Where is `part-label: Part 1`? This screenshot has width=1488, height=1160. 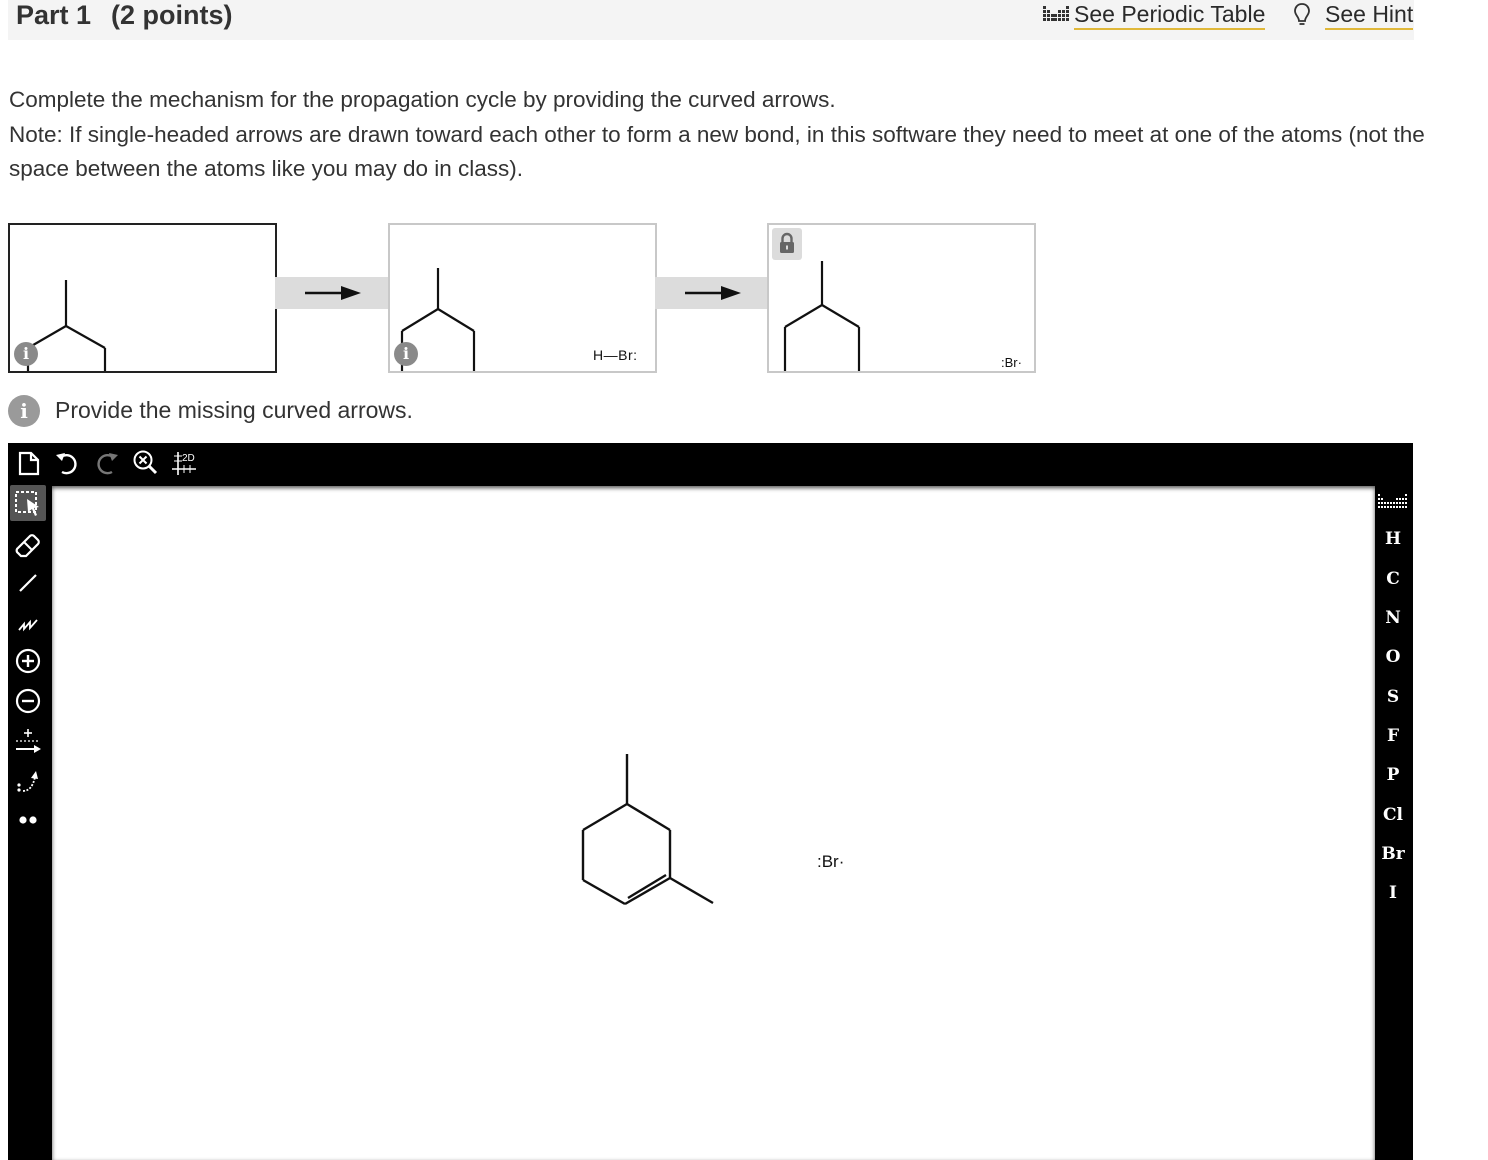 part-label: Part 1 is located at coordinates (54, 15).